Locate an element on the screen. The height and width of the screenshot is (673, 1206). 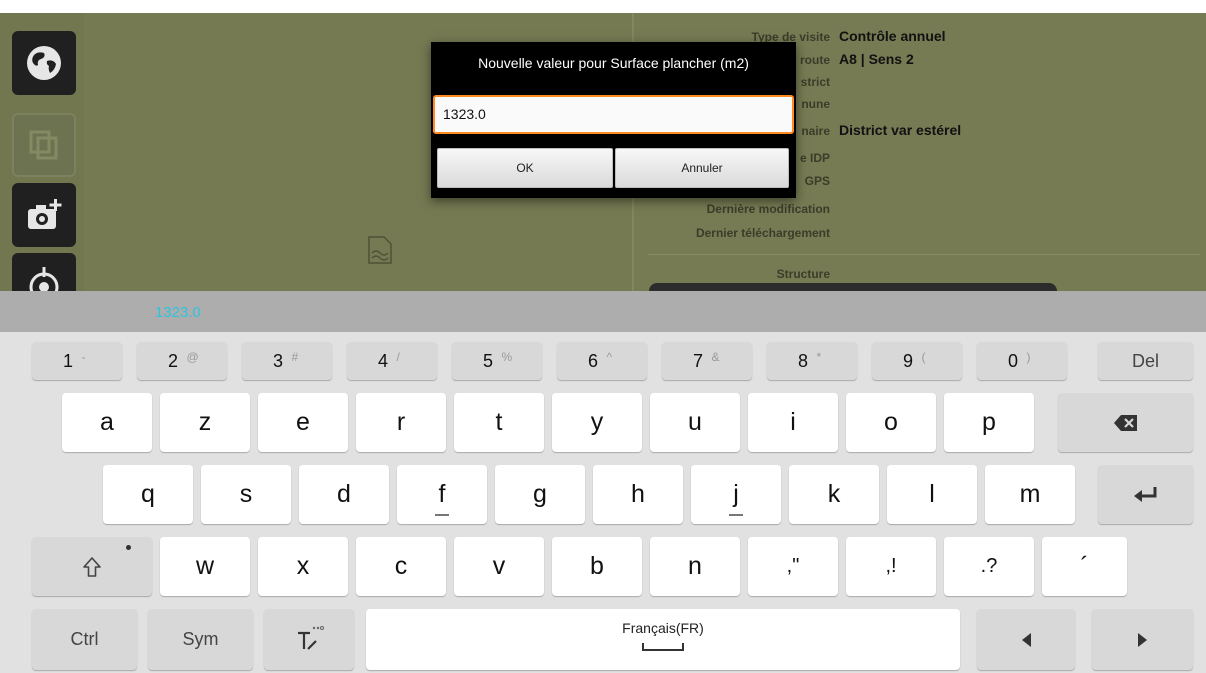
key-m: m is located at coordinates (1030, 494).